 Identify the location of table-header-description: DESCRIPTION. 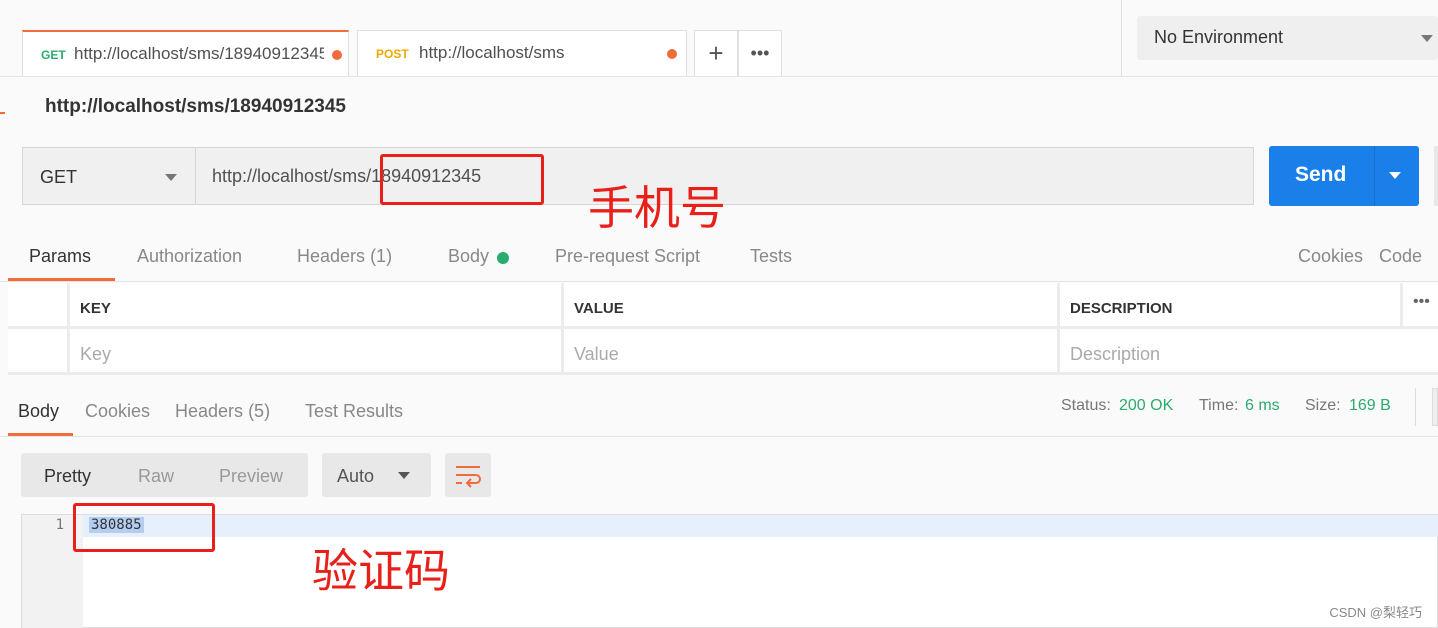
(1231, 306).